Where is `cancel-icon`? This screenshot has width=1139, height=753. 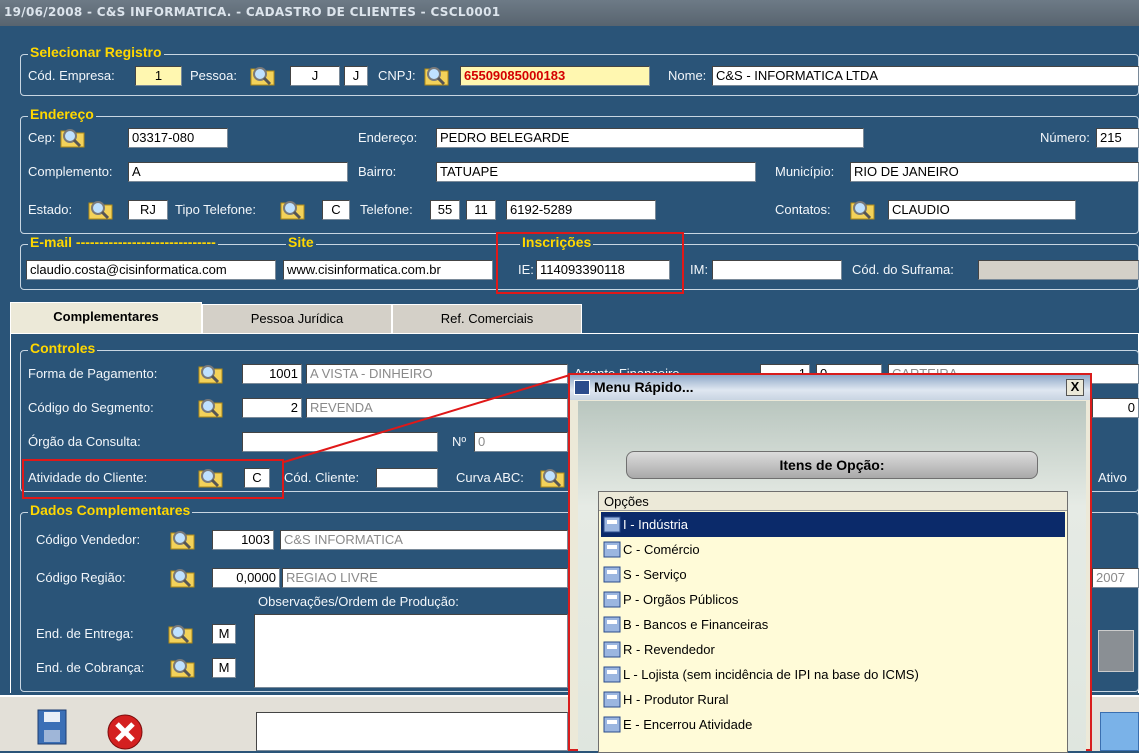
cancel-icon is located at coordinates (125, 731).